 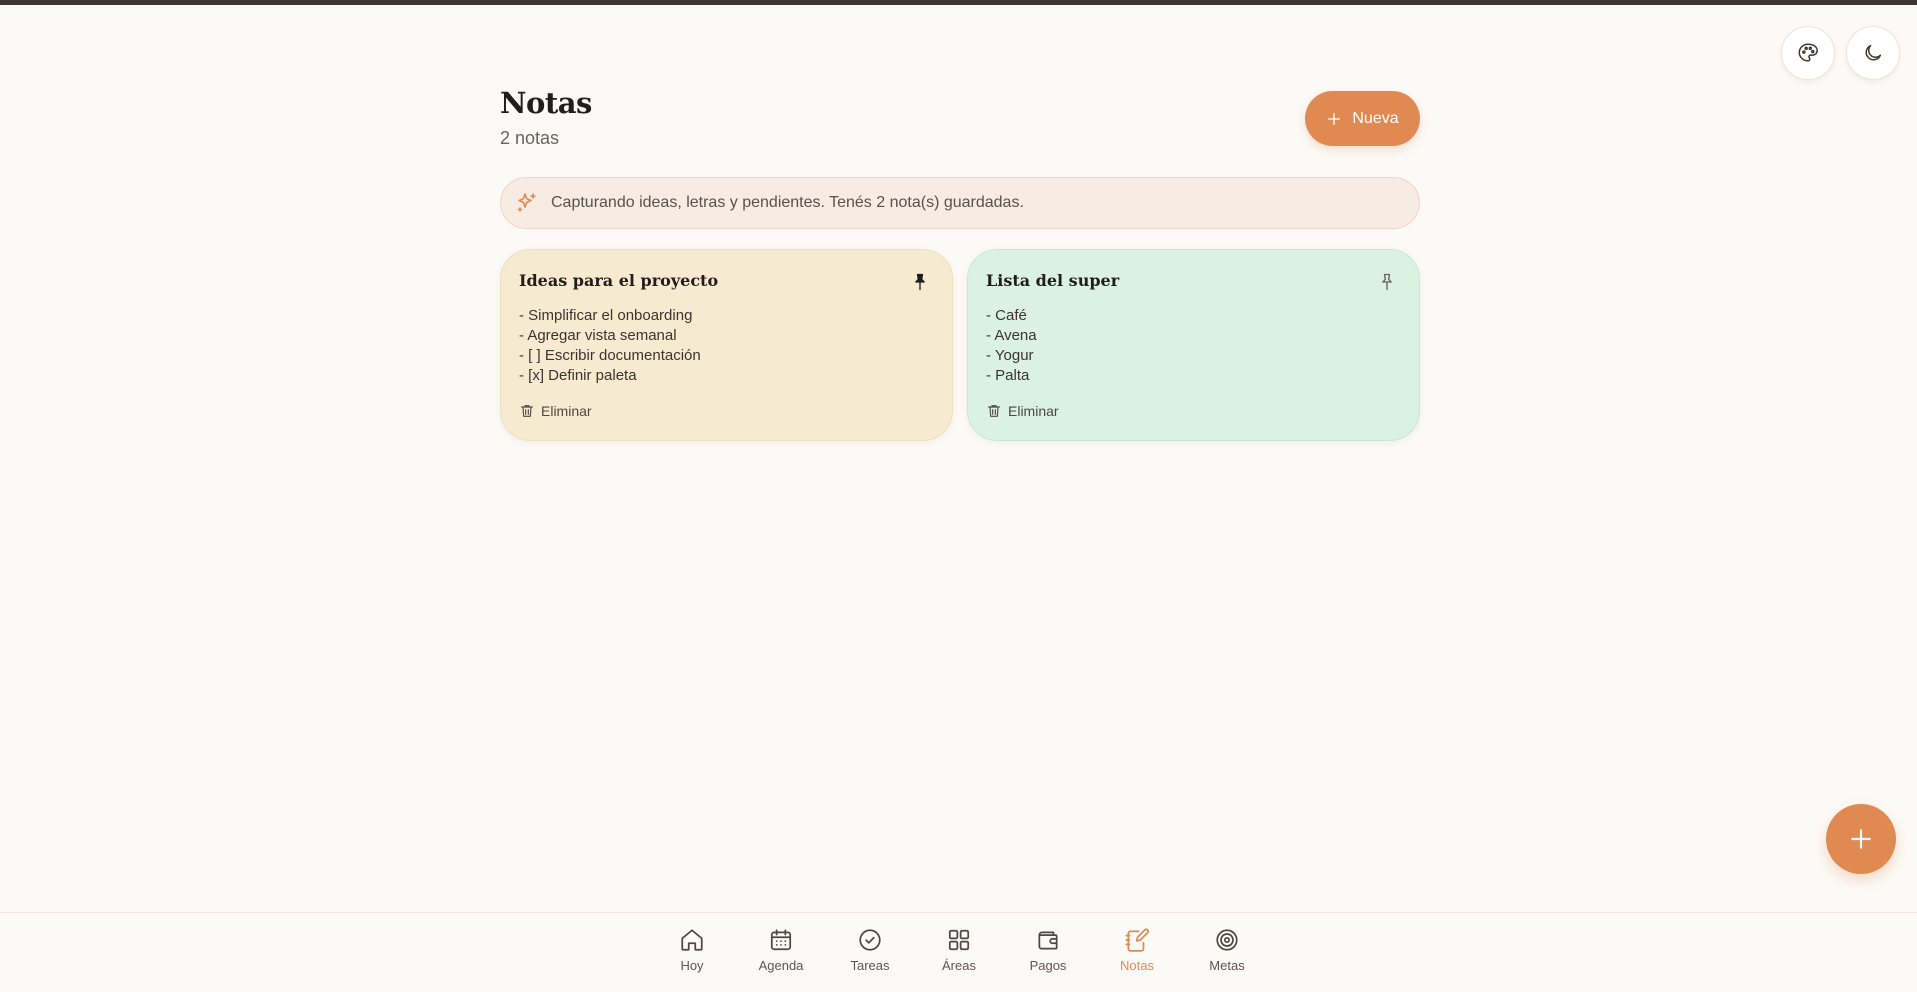 I want to click on note-line: - Café, so click(x=1006, y=315).